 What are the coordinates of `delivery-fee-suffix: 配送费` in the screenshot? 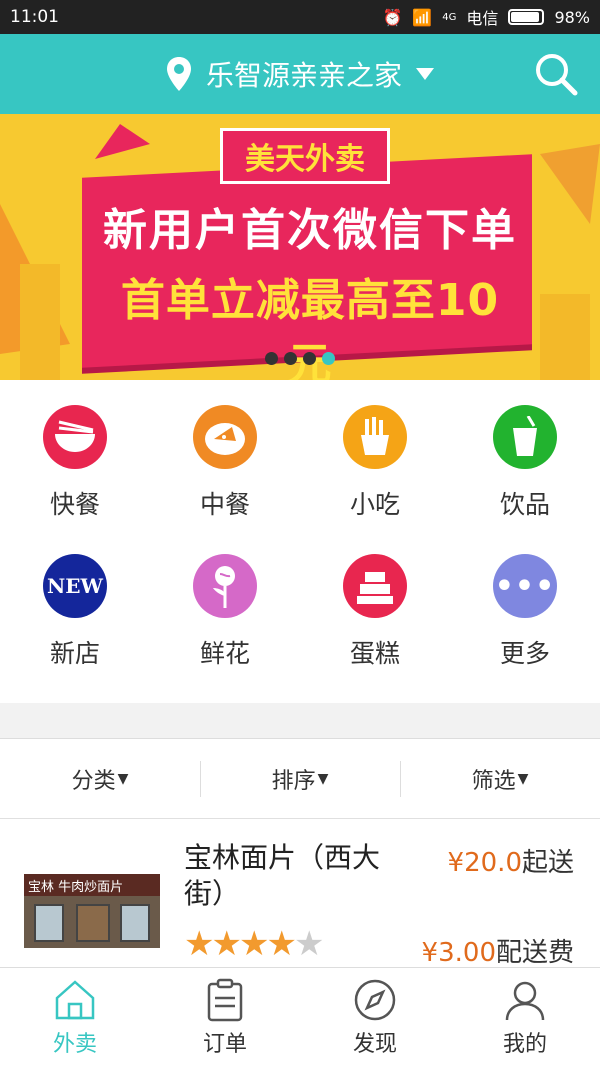 It's located at (534, 953).